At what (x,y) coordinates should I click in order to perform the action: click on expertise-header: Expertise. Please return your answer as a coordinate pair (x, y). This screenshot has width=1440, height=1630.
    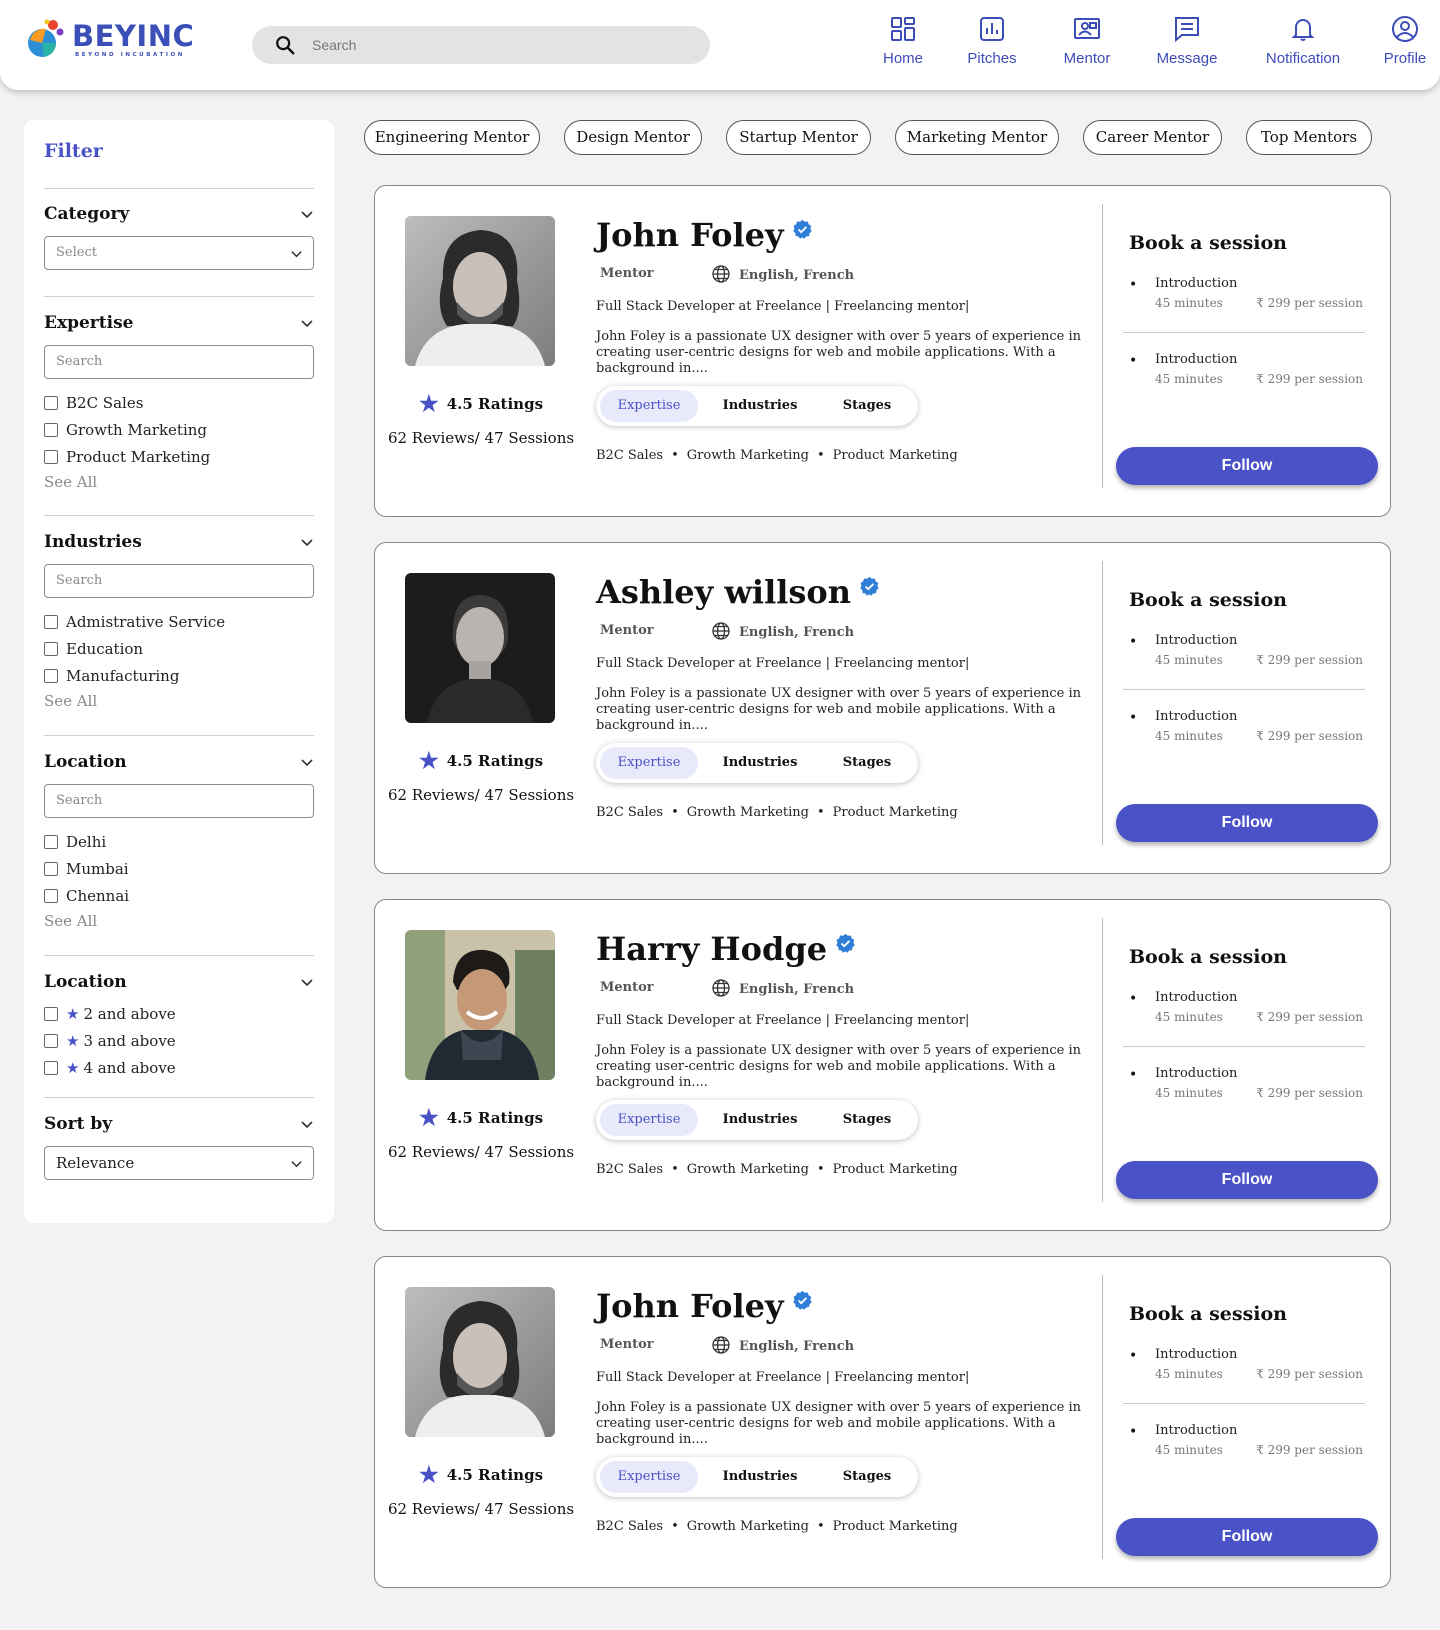
    Looking at the image, I should click on (179, 323).